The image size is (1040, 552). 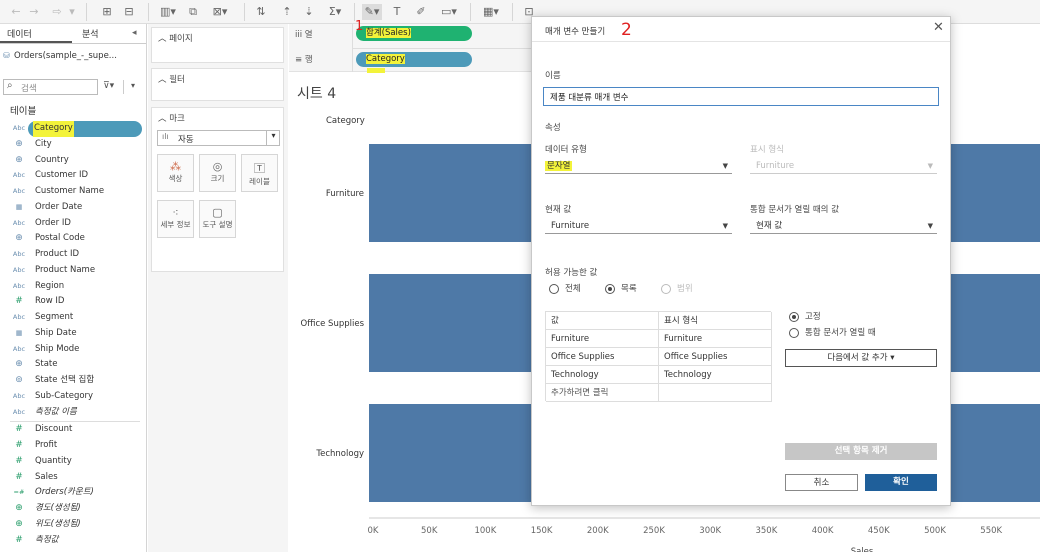 I want to click on clear-icon: ⊠▾, so click(x=220, y=12).